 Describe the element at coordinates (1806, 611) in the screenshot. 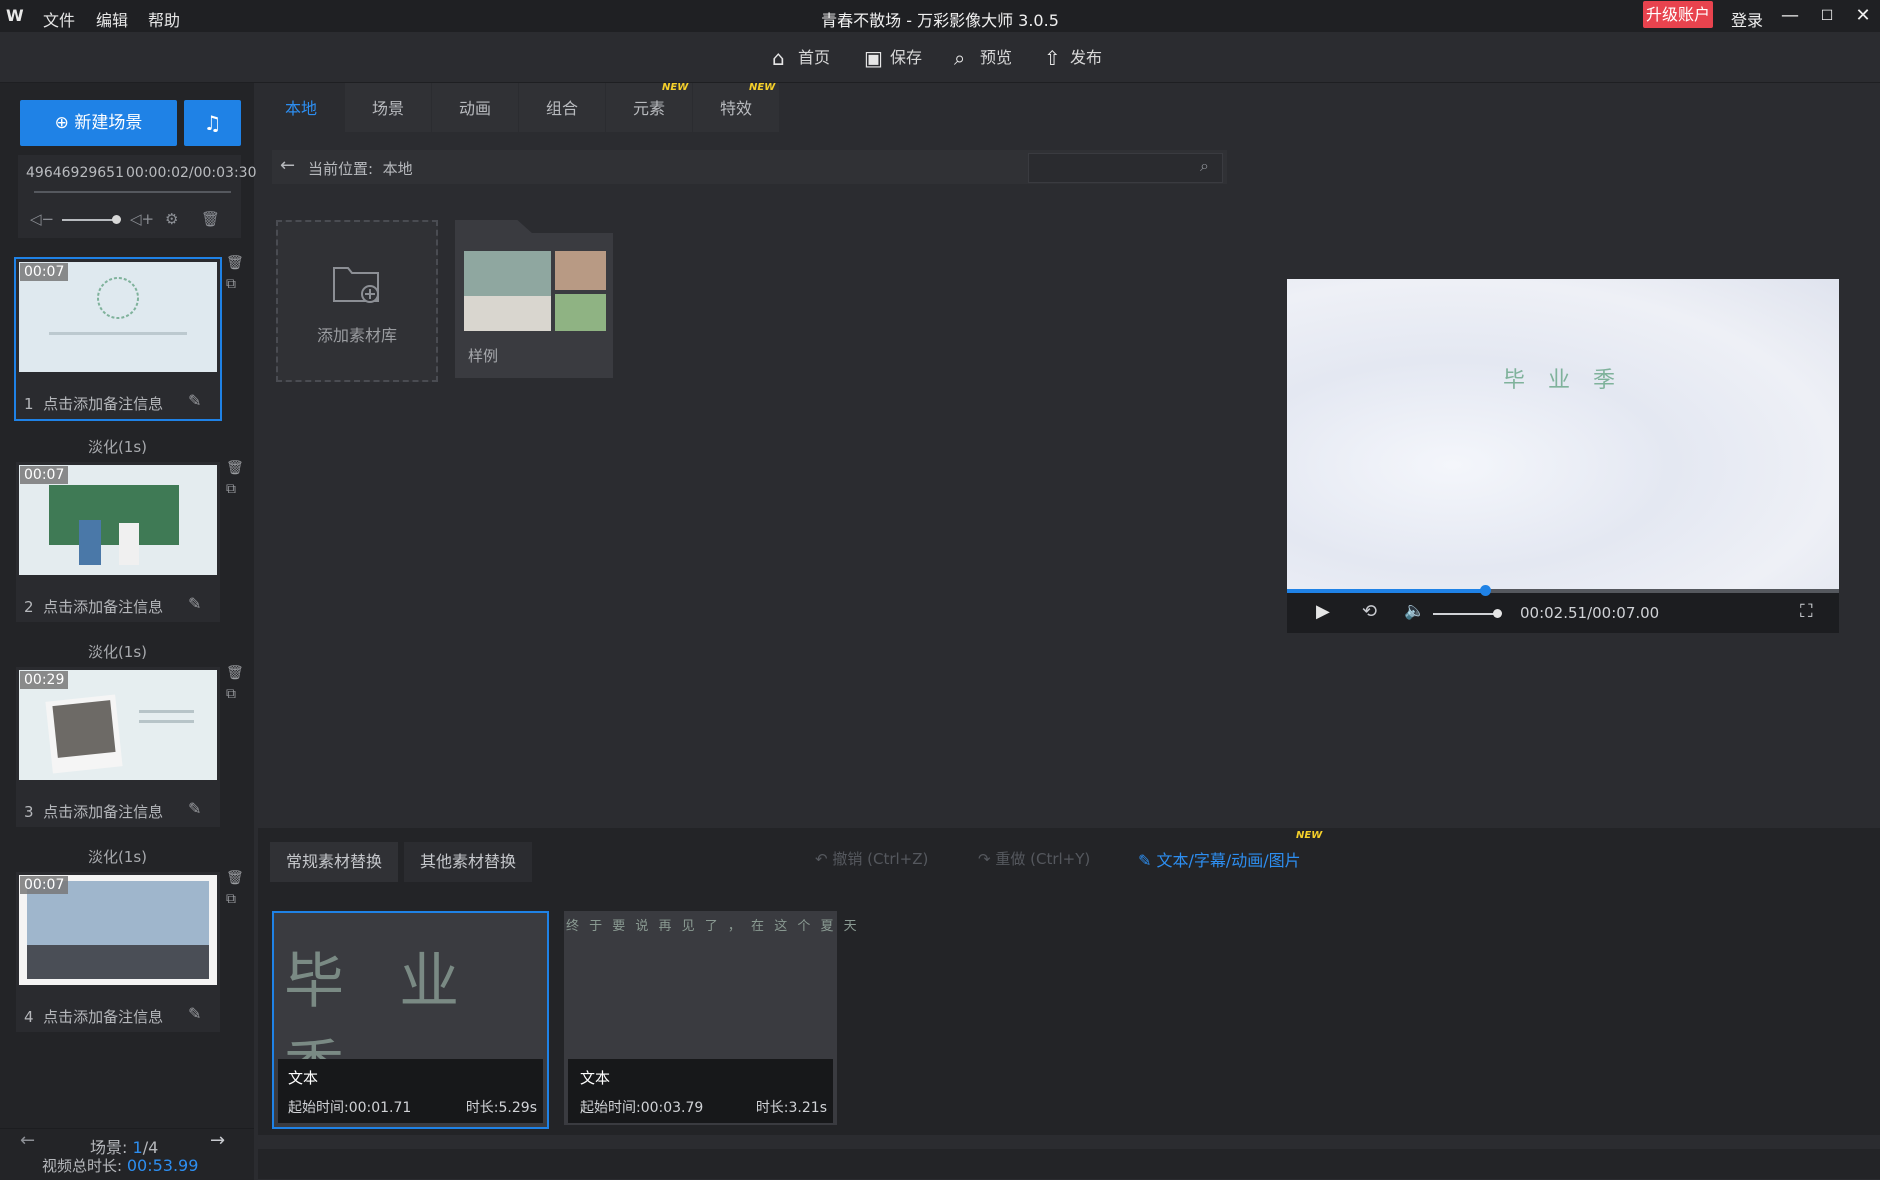

I see `fullscreen-icon: ⛶` at that location.